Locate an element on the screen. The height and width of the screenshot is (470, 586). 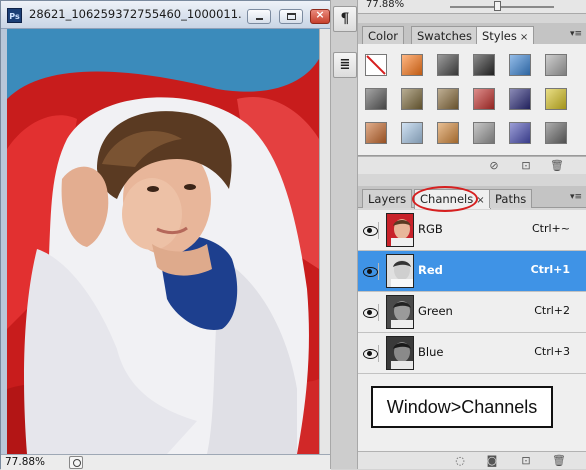
navigator-zoom-slider is located at coordinates (502, 7).